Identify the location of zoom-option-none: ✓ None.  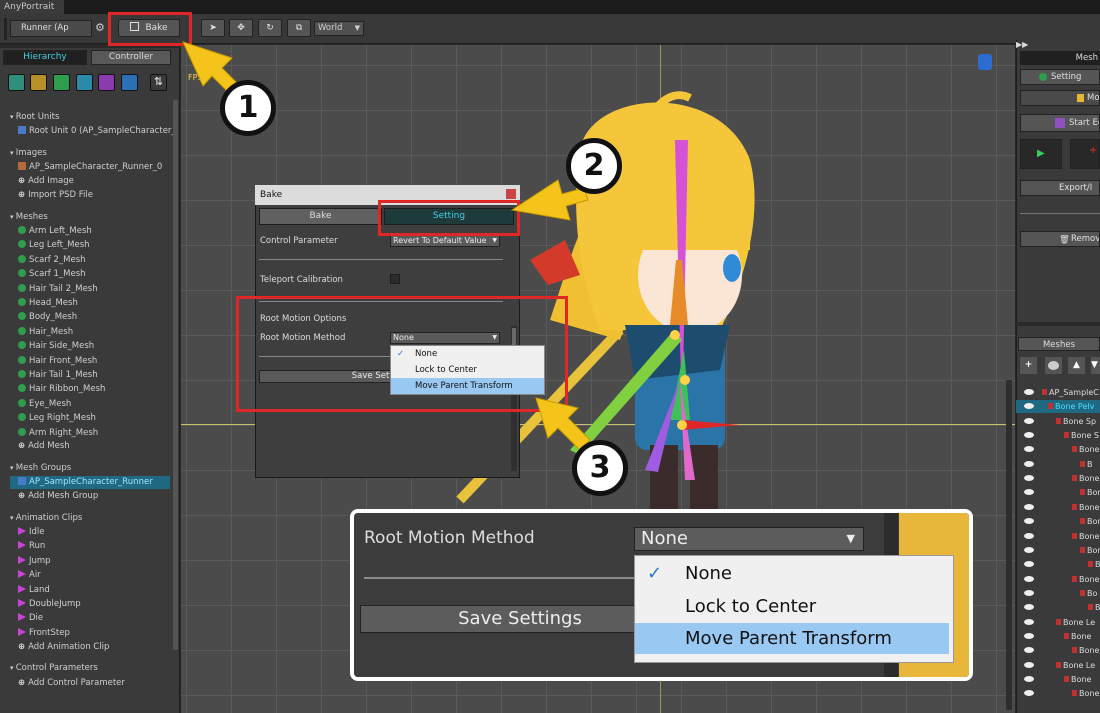
(794, 573).